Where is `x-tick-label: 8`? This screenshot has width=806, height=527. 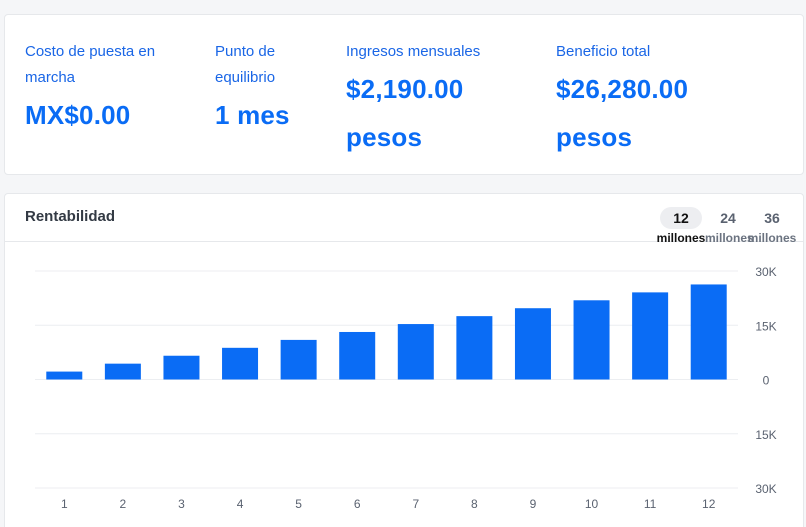 x-tick-label: 8 is located at coordinates (474, 504).